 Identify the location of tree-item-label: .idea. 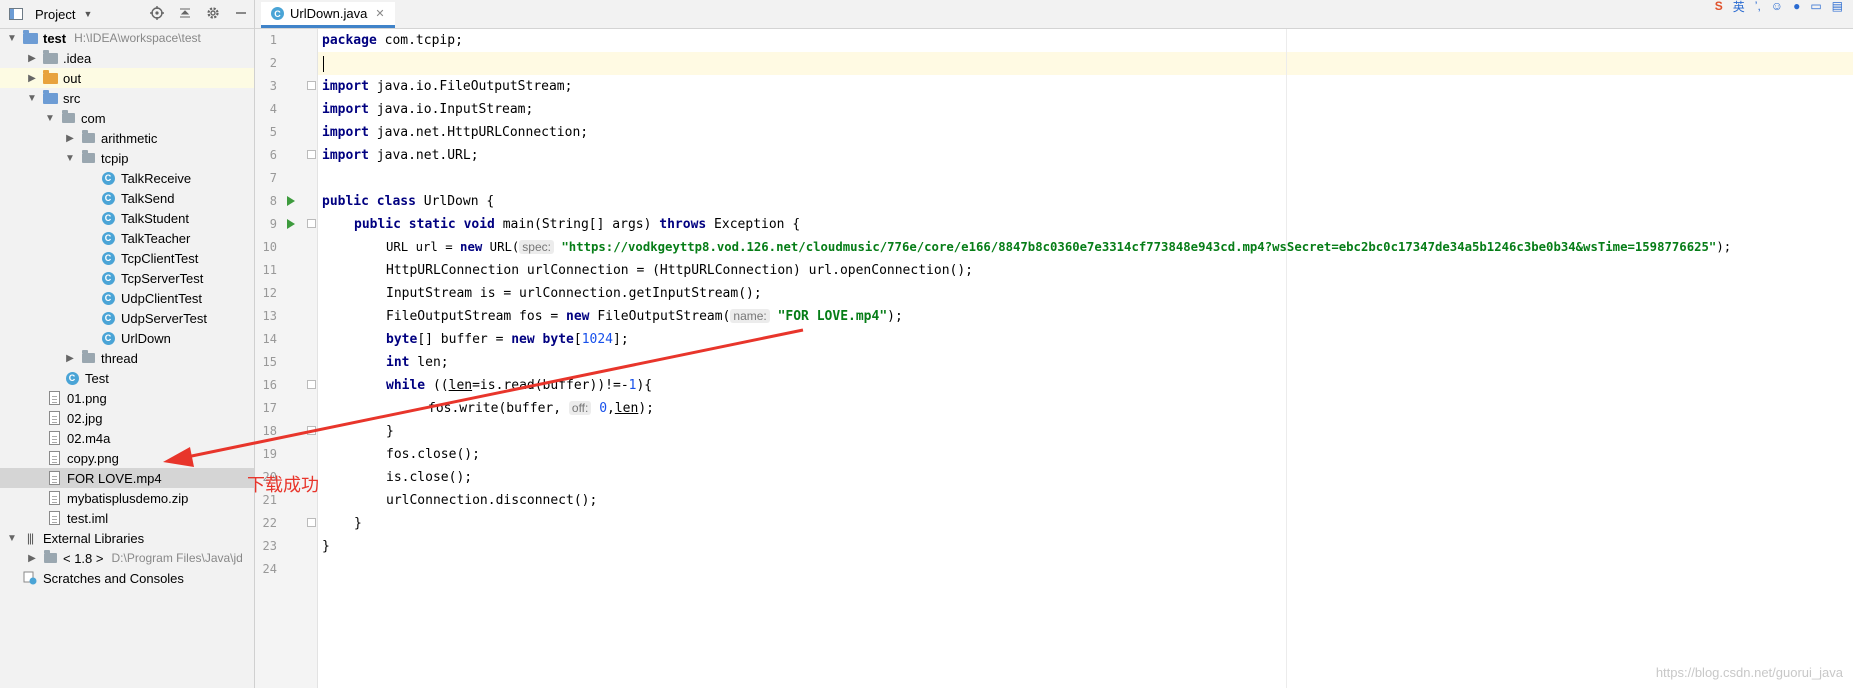
(77, 58).